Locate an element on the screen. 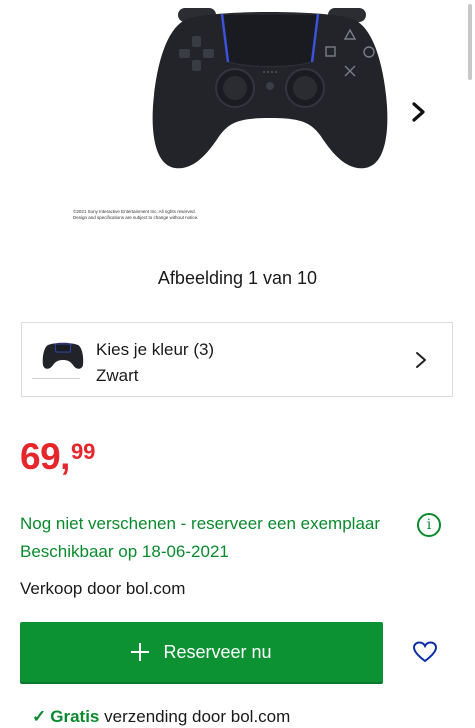 The height and width of the screenshot is (728, 475). selected-color: Zwart is located at coordinates (117, 375).